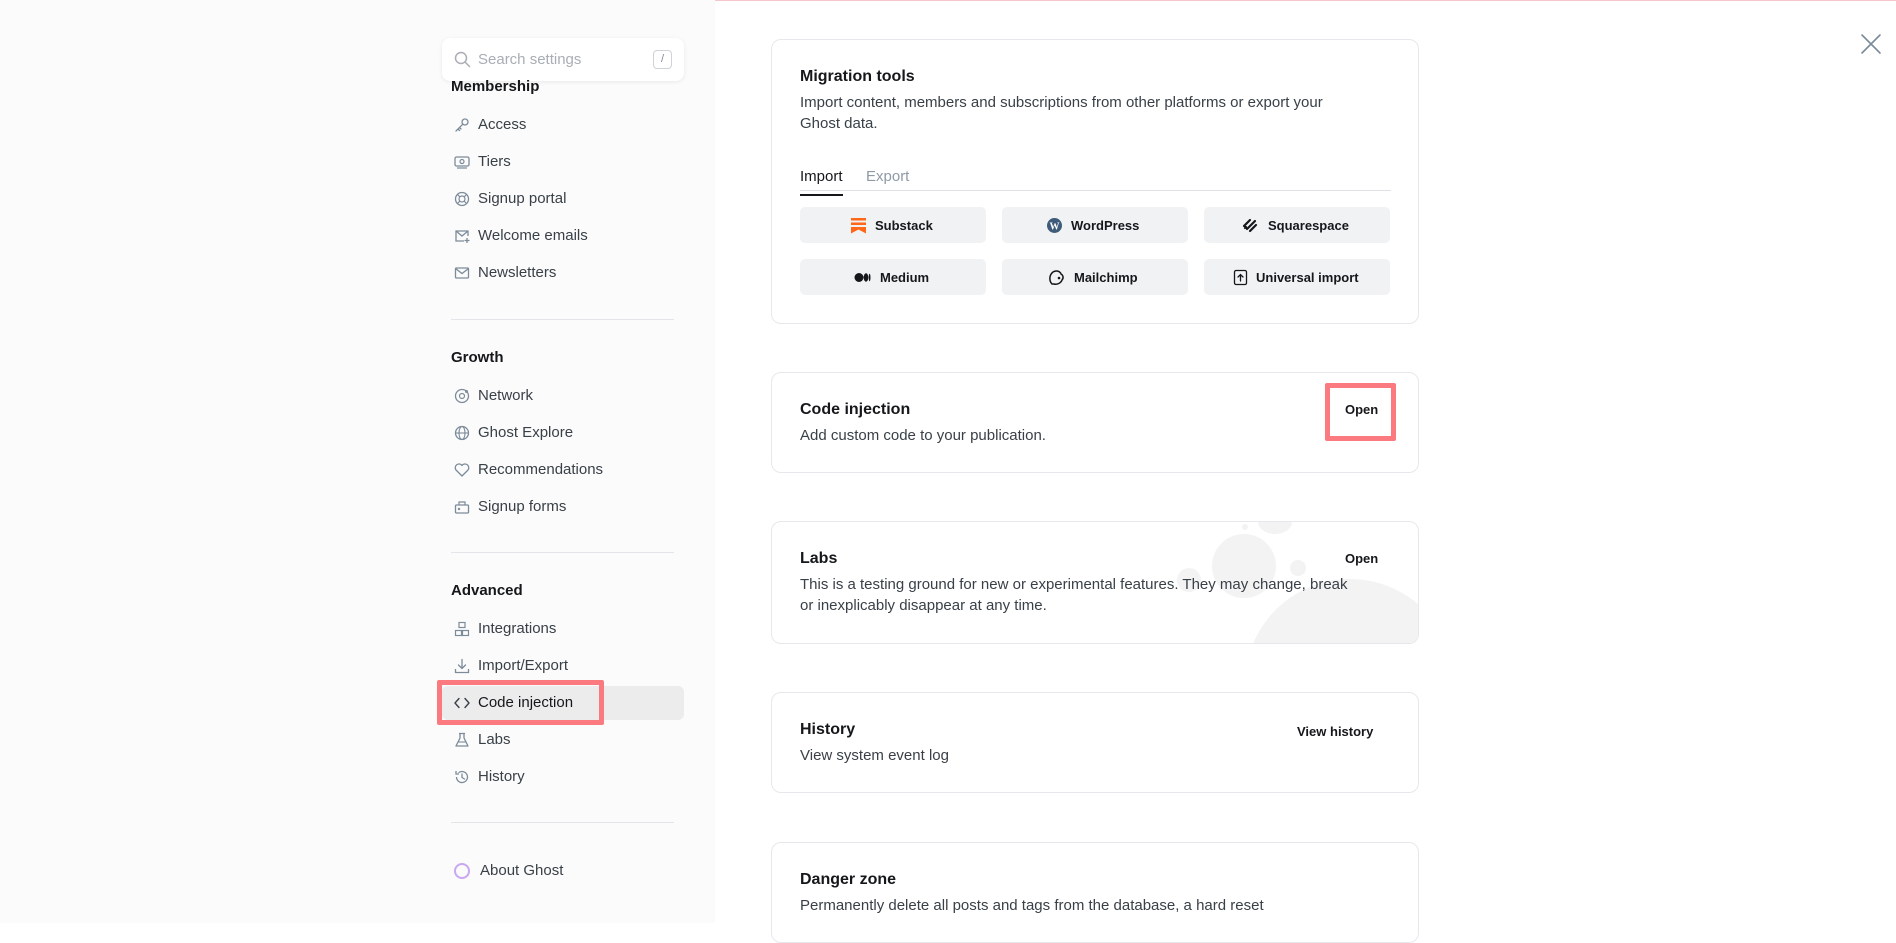 The image size is (1896, 943). What do you see at coordinates (857, 76) in the screenshot?
I see `card-title: Migration tools` at bounding box center [857, 76].